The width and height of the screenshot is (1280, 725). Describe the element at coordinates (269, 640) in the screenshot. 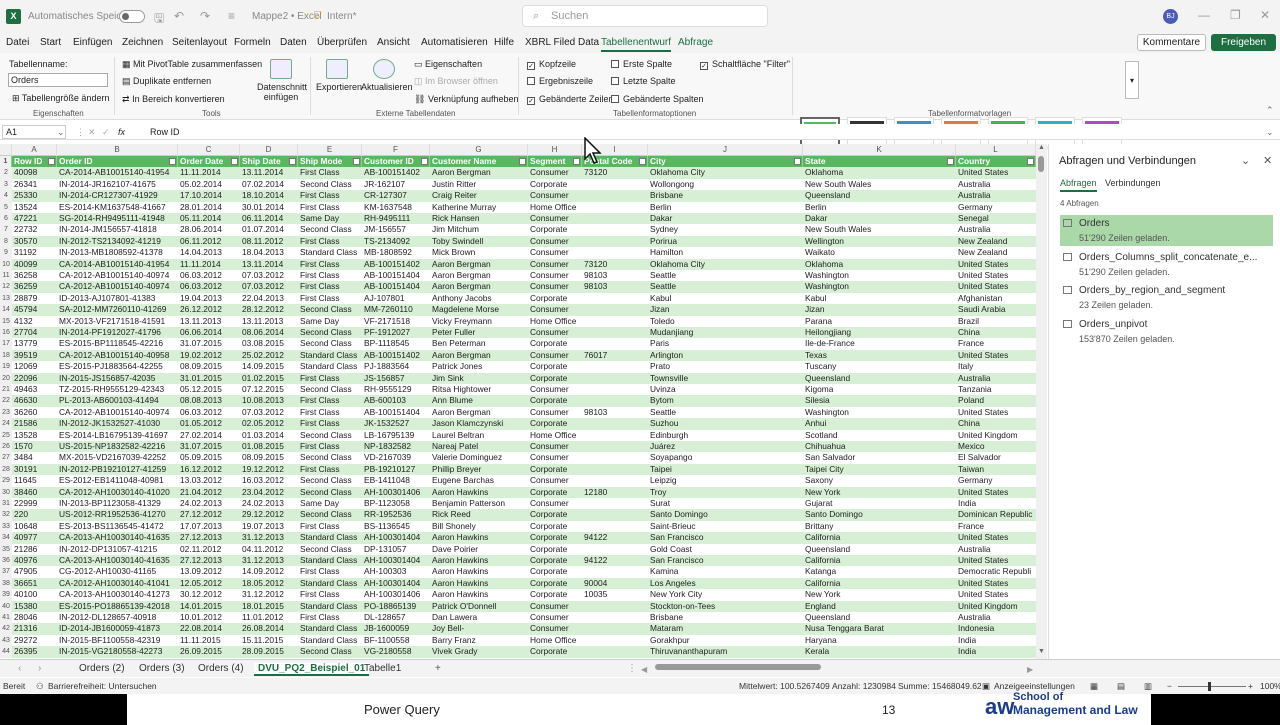

I see `cell: 15.11.2015` at that location.